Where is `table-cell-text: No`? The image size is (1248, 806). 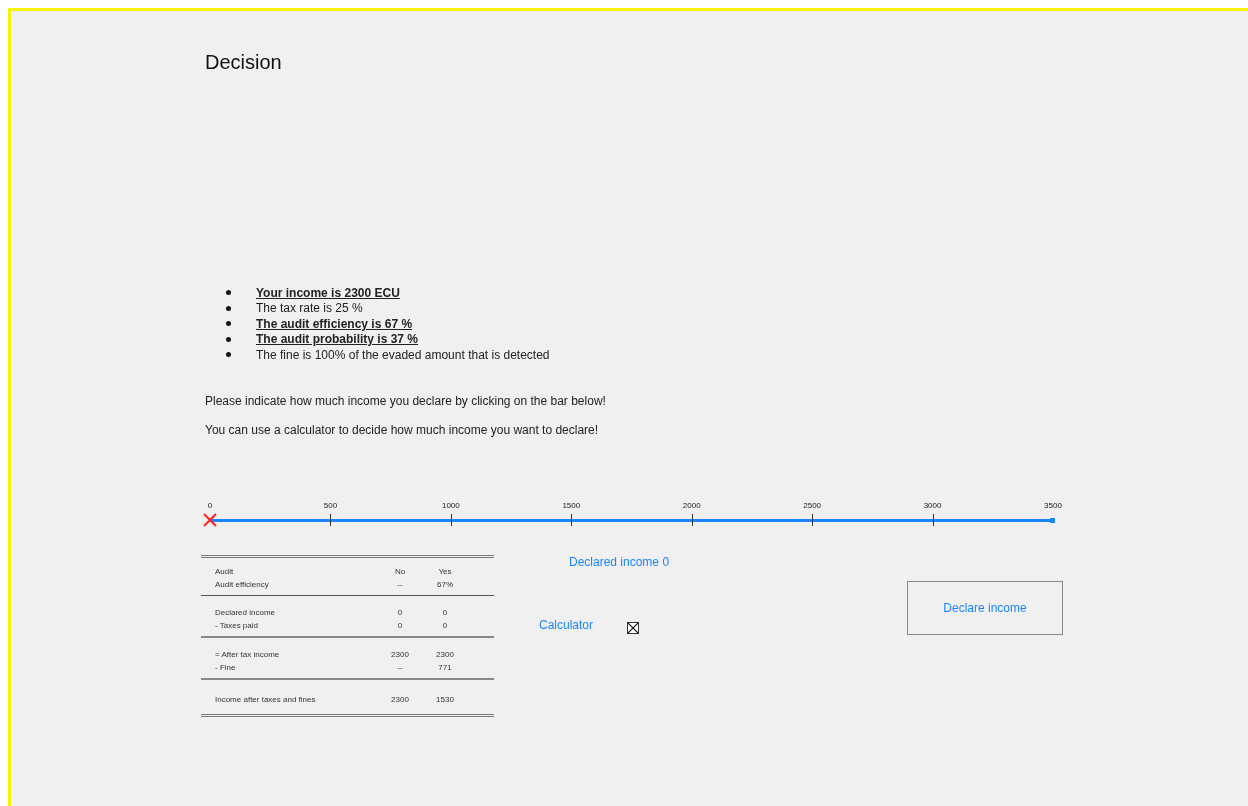 table-cell-text: No is located at coordinates (400, 572).